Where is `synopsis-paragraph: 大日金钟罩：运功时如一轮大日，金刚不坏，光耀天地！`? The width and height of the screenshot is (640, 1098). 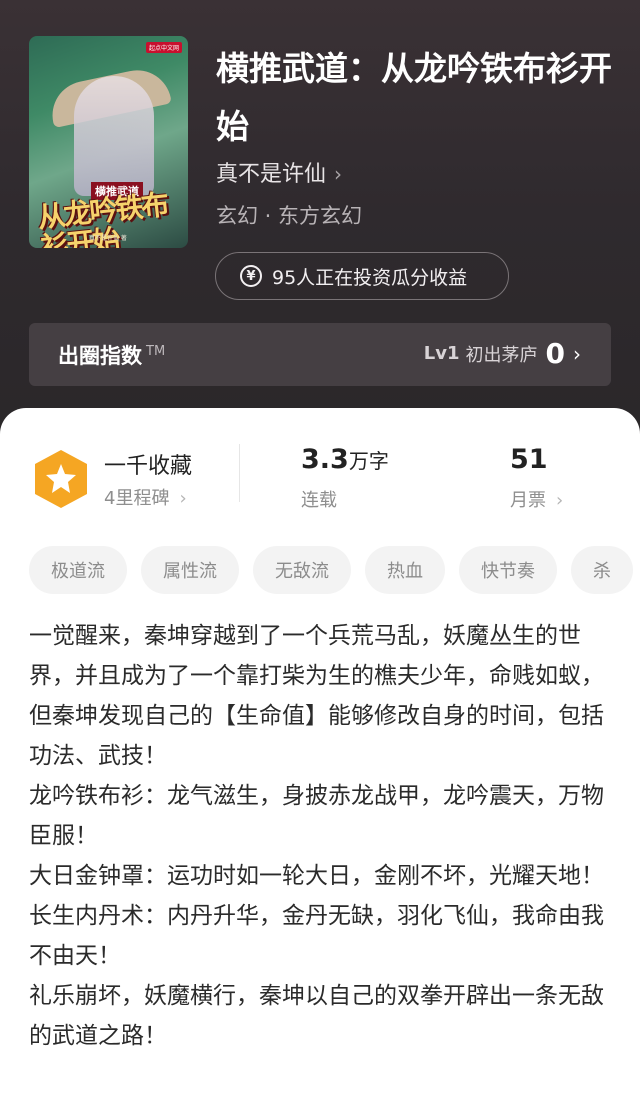 synopsis-paragraph: 大日金钟罩：运功时如一轮大日，金刚不坏，光耀天地！ is located at coordinates (316, 876).